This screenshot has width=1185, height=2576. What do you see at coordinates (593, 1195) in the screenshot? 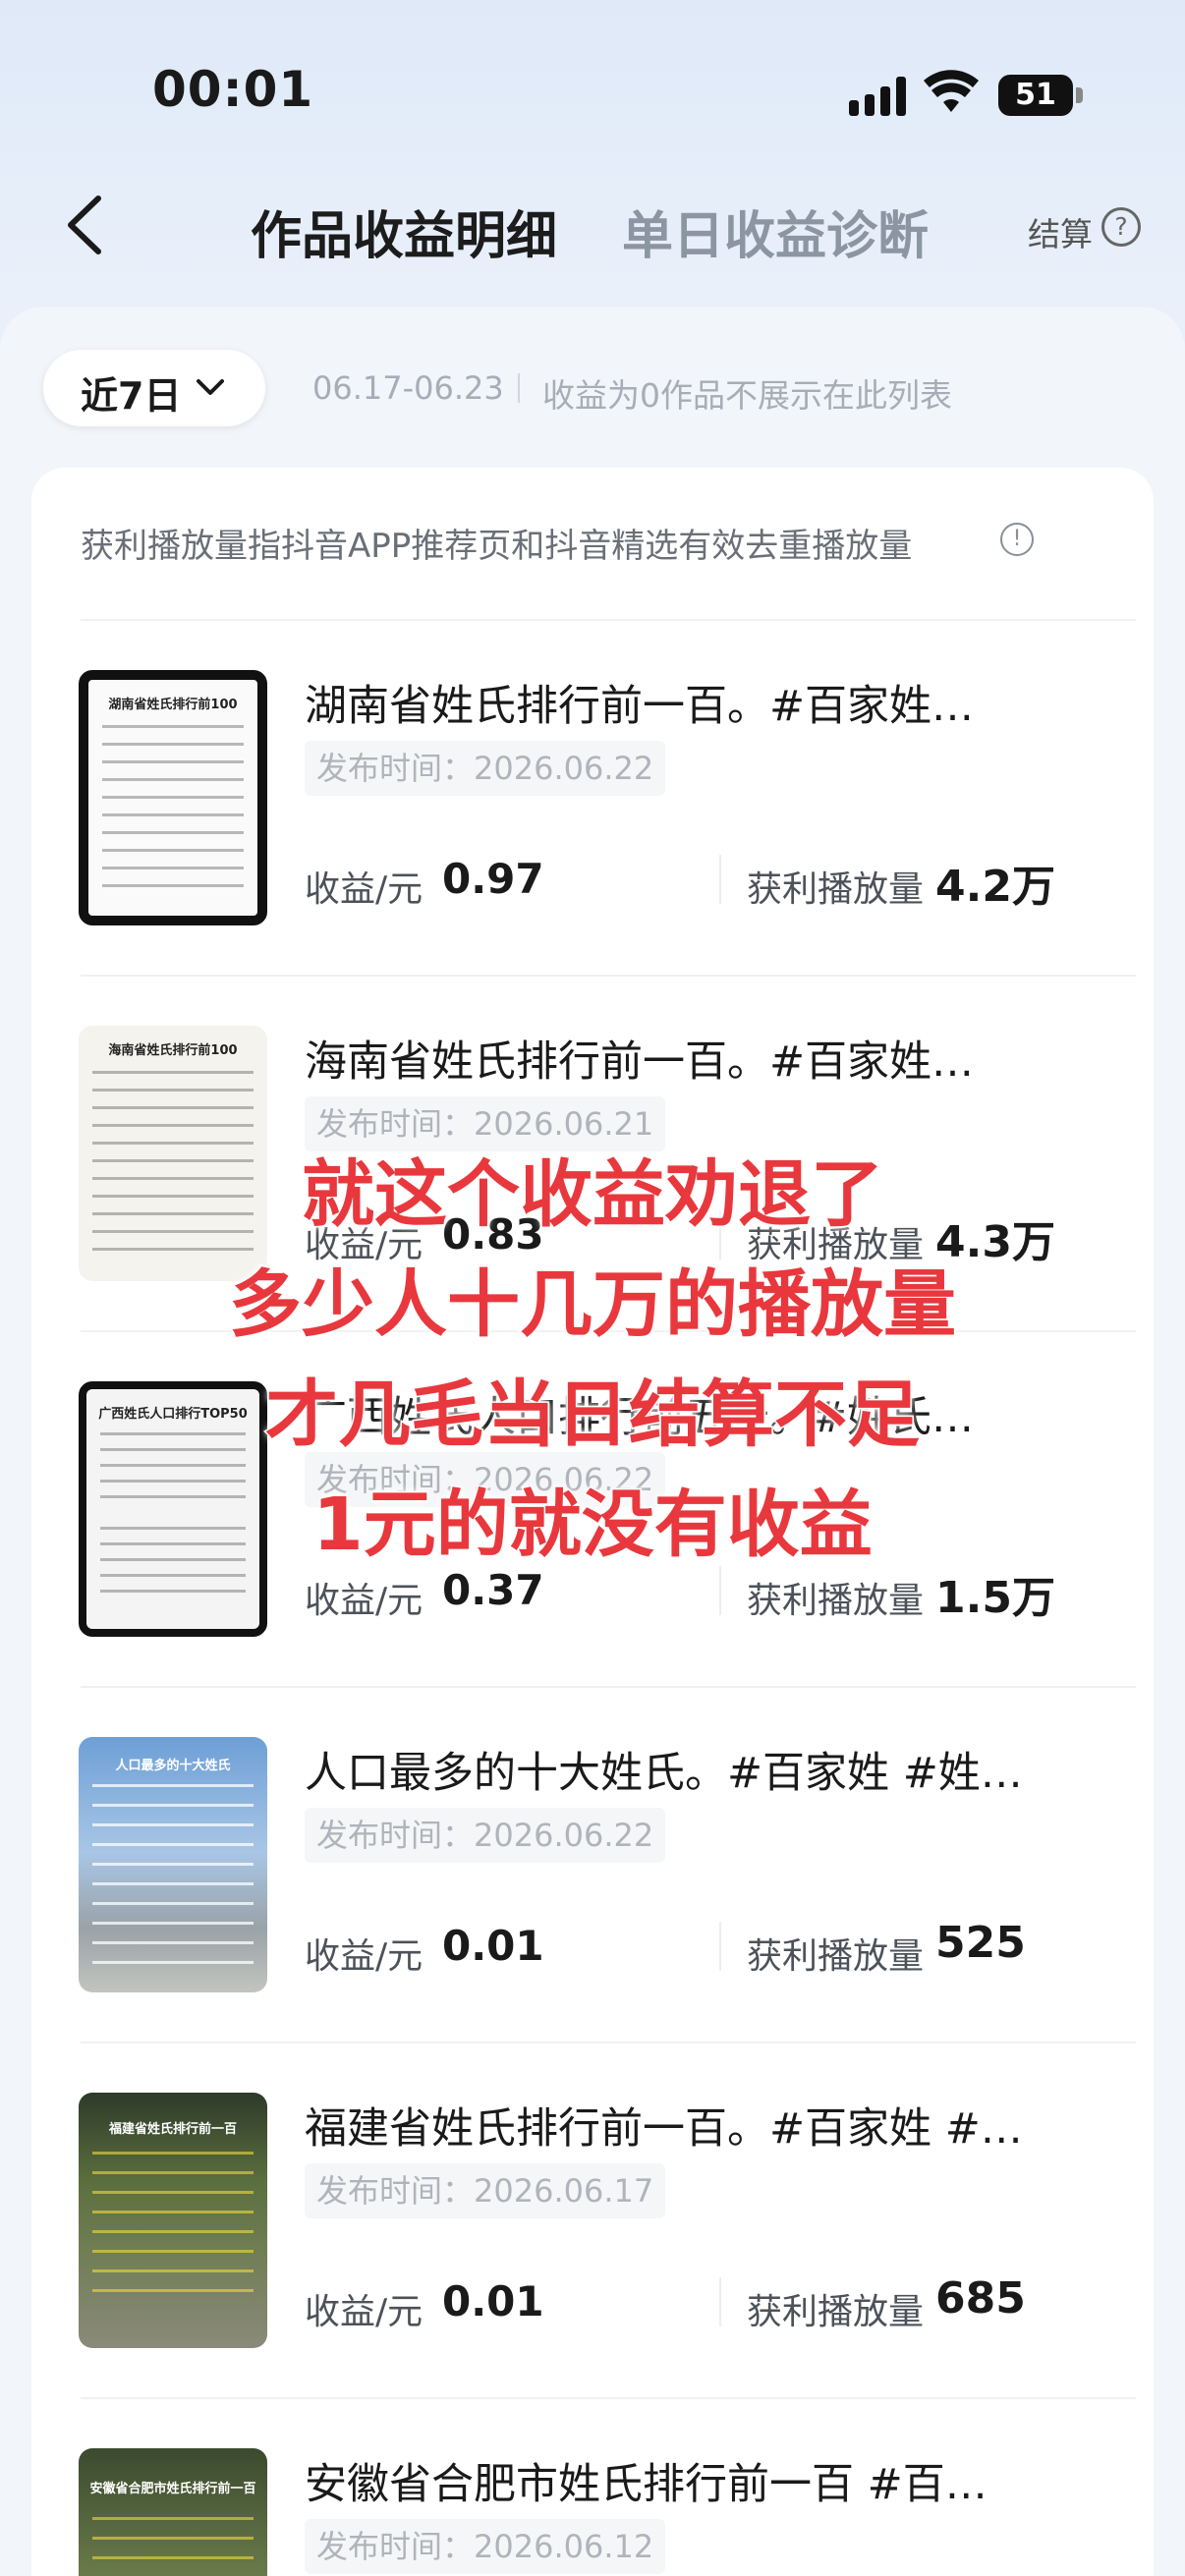
I see `overlay-line: 就这个收益劝退了` at bounding box center [593, 1195].